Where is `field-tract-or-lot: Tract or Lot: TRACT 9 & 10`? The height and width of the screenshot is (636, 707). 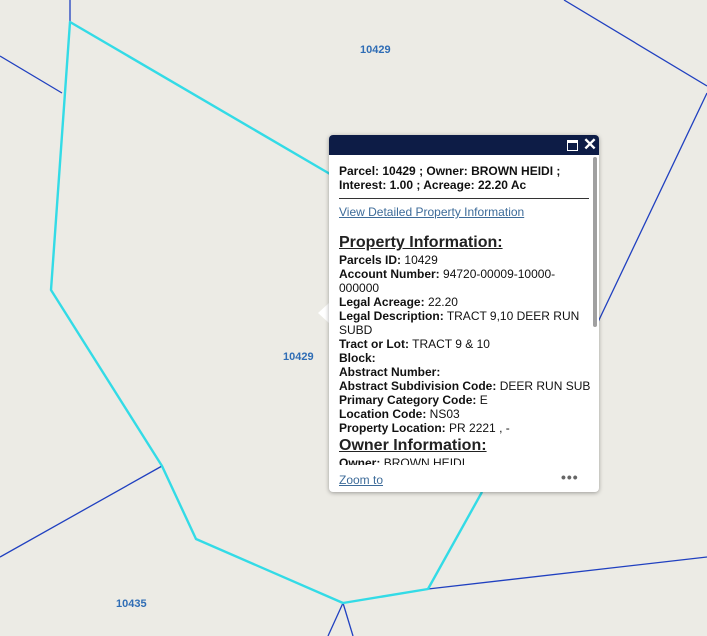 field-tract-or-lot: Tract or Lot: TRACT 9 & 10 is located at coordinates (465, 344).